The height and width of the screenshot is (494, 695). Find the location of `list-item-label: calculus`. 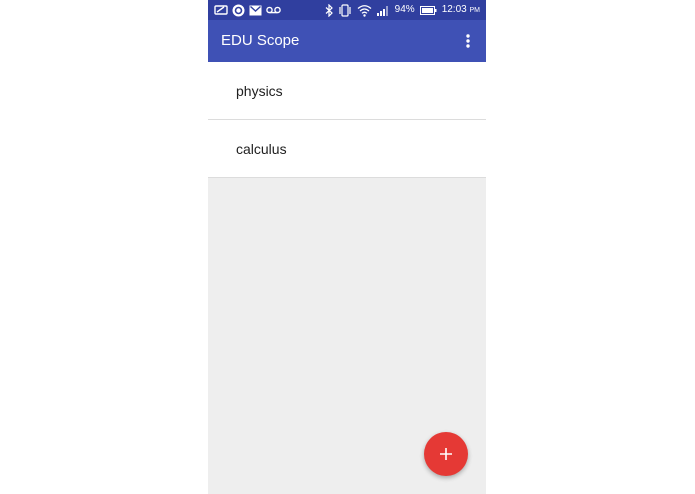

list-item-label: calculus is located at coordinates (261, 149).